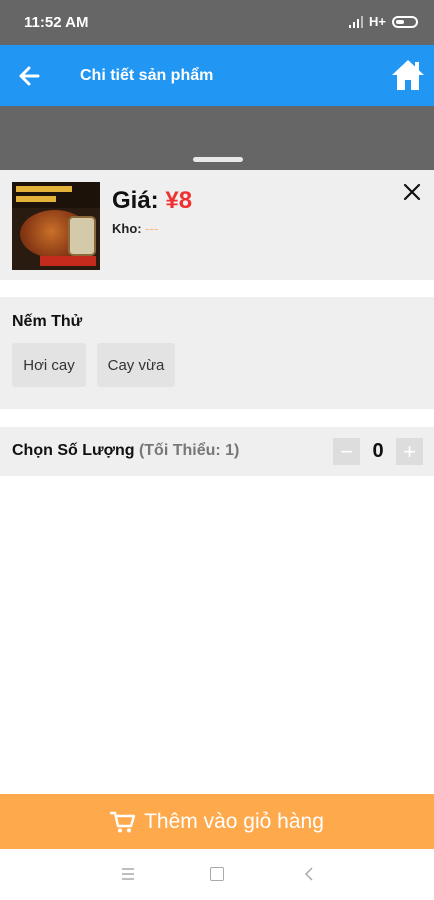  What do you see at coordinates (405, 21) in the screenshot?
I see `battery-icon` at bounding box center [405, 21].